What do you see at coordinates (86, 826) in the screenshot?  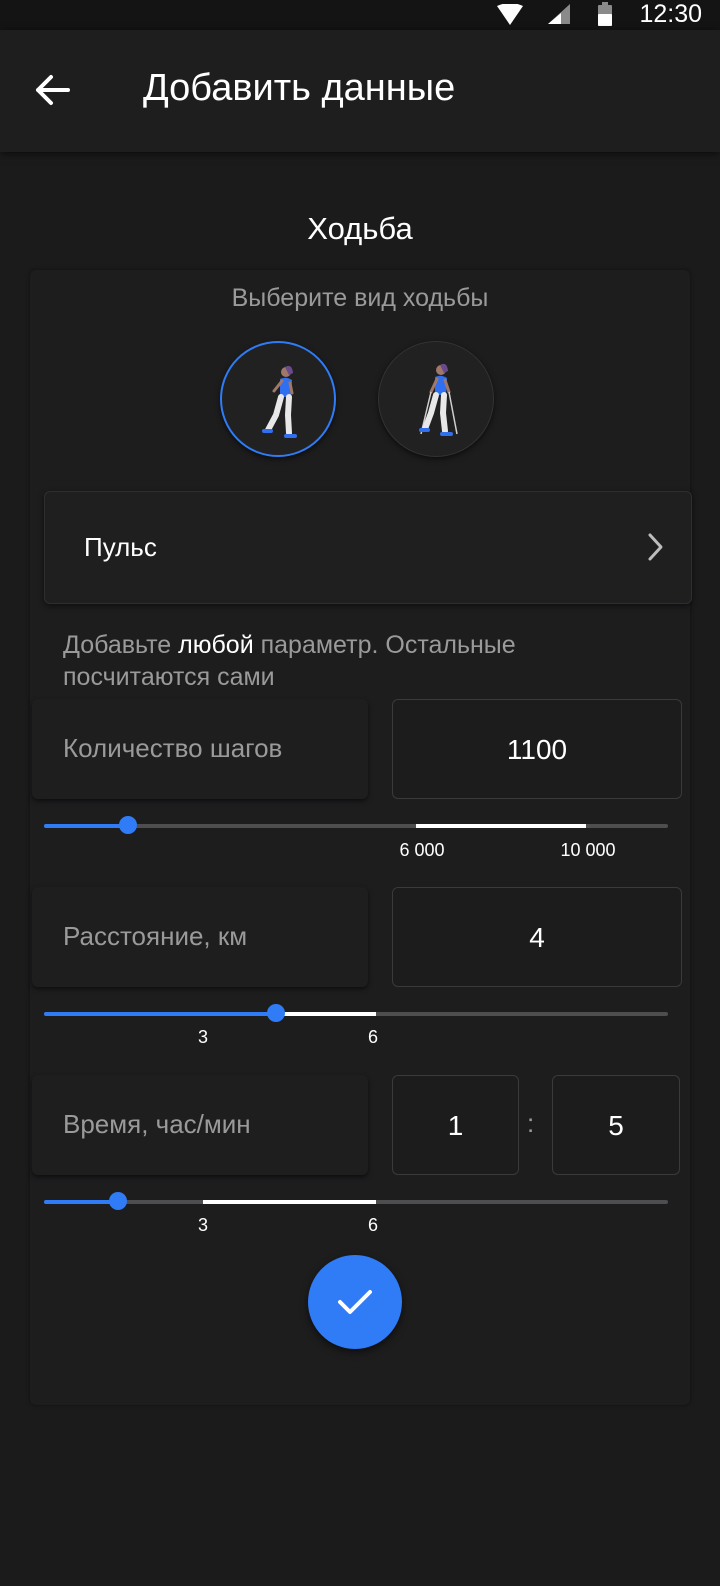 I see `steps-slider-fill` at bounding box center [86, 826].